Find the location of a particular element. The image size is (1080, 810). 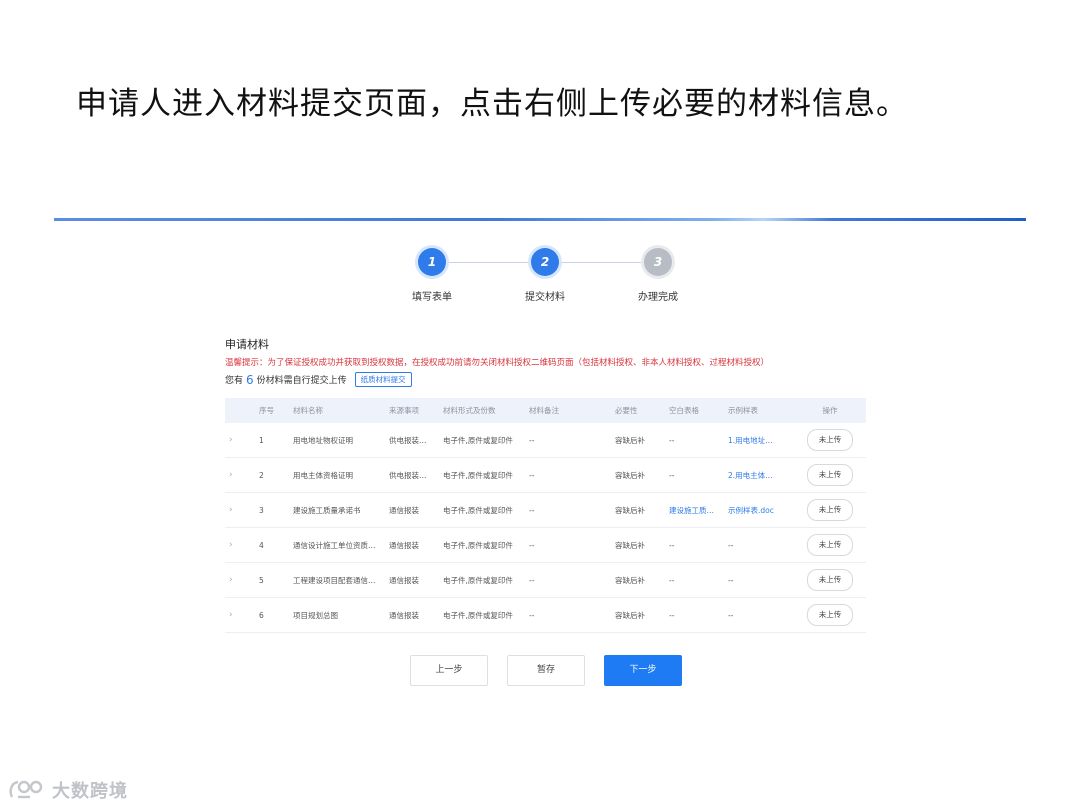

col-header-no: 序号 is located at coordinates (272, 410).